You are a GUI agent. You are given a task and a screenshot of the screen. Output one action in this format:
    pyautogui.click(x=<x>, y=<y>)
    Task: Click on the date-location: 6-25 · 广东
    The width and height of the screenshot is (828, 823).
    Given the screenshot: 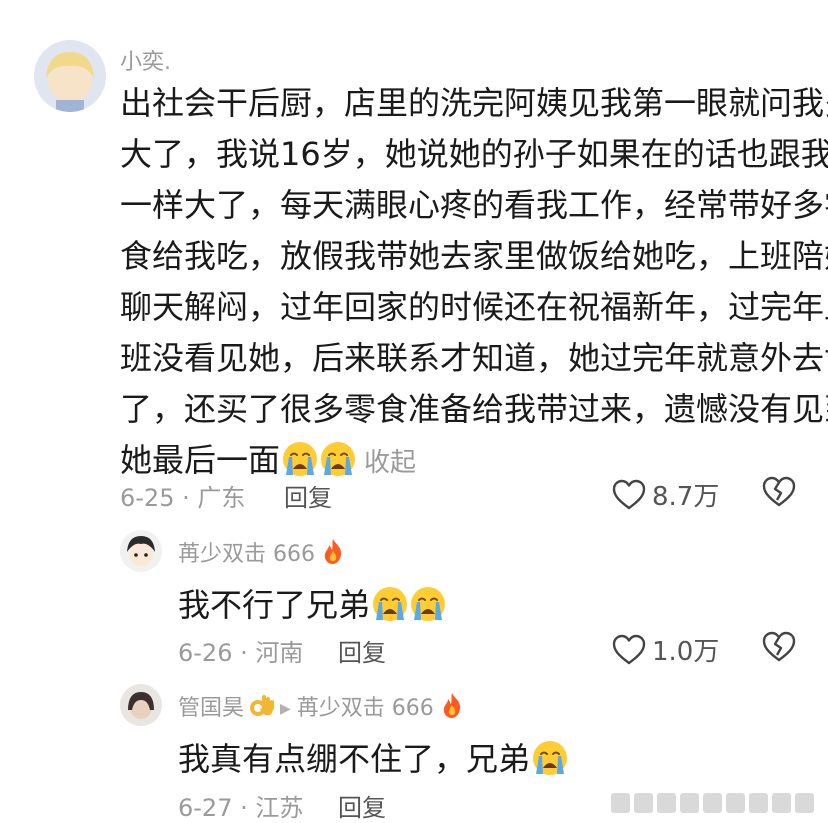 What is the action you would take?
    pyautogui.click(x=183, y=498)
    